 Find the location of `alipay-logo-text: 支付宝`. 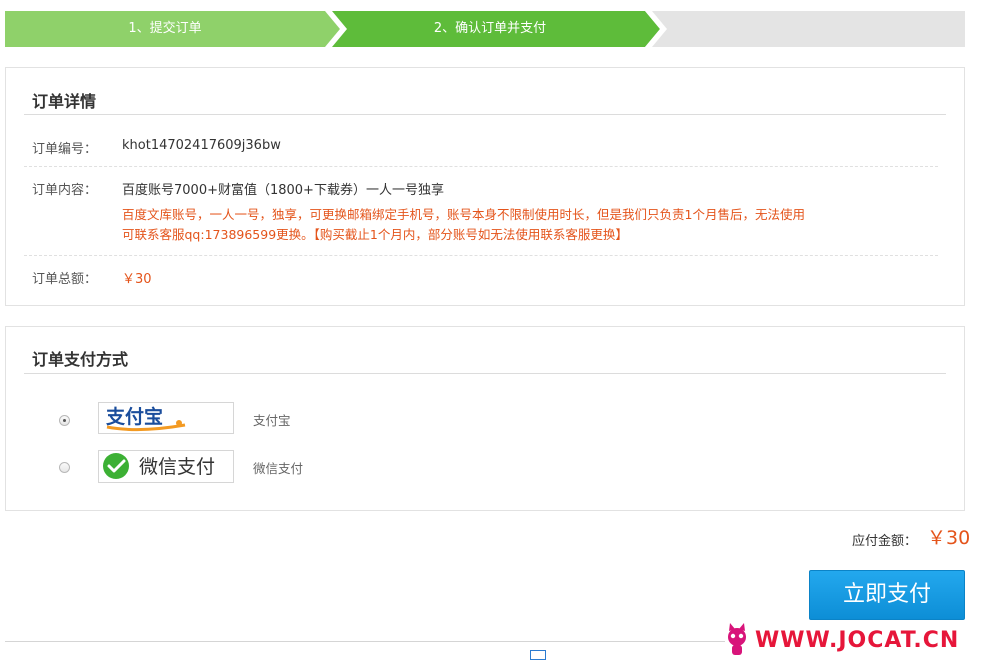

alipay-logo-text: 支付宝 is located at coordinates (134, 416).